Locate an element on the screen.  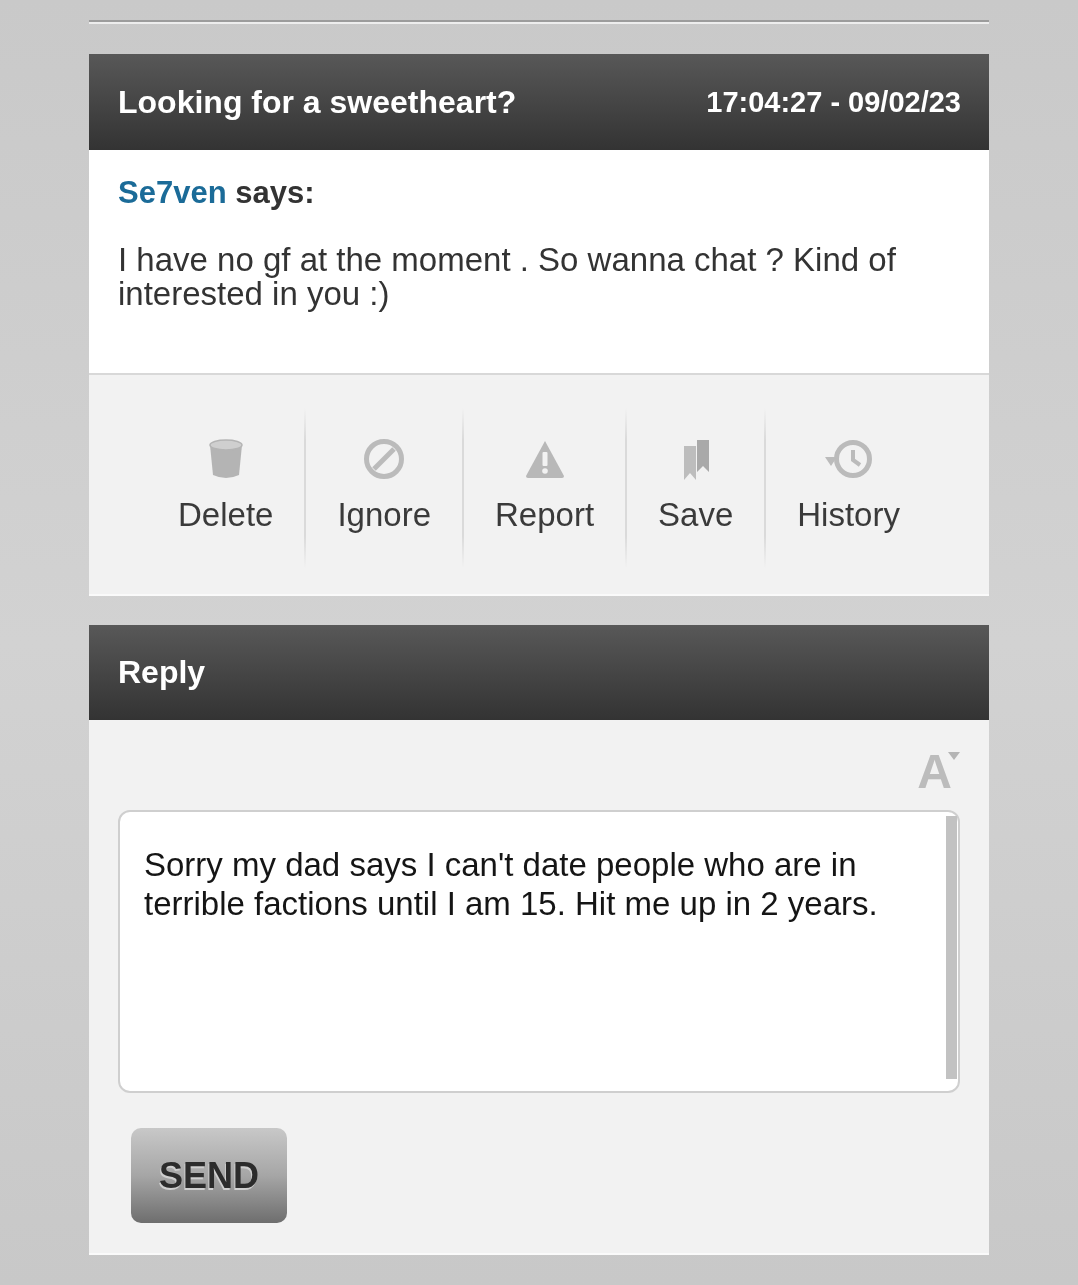
message-timestamp: 17:04:27 - 09/02/23 is located at coordinates (833, 102).